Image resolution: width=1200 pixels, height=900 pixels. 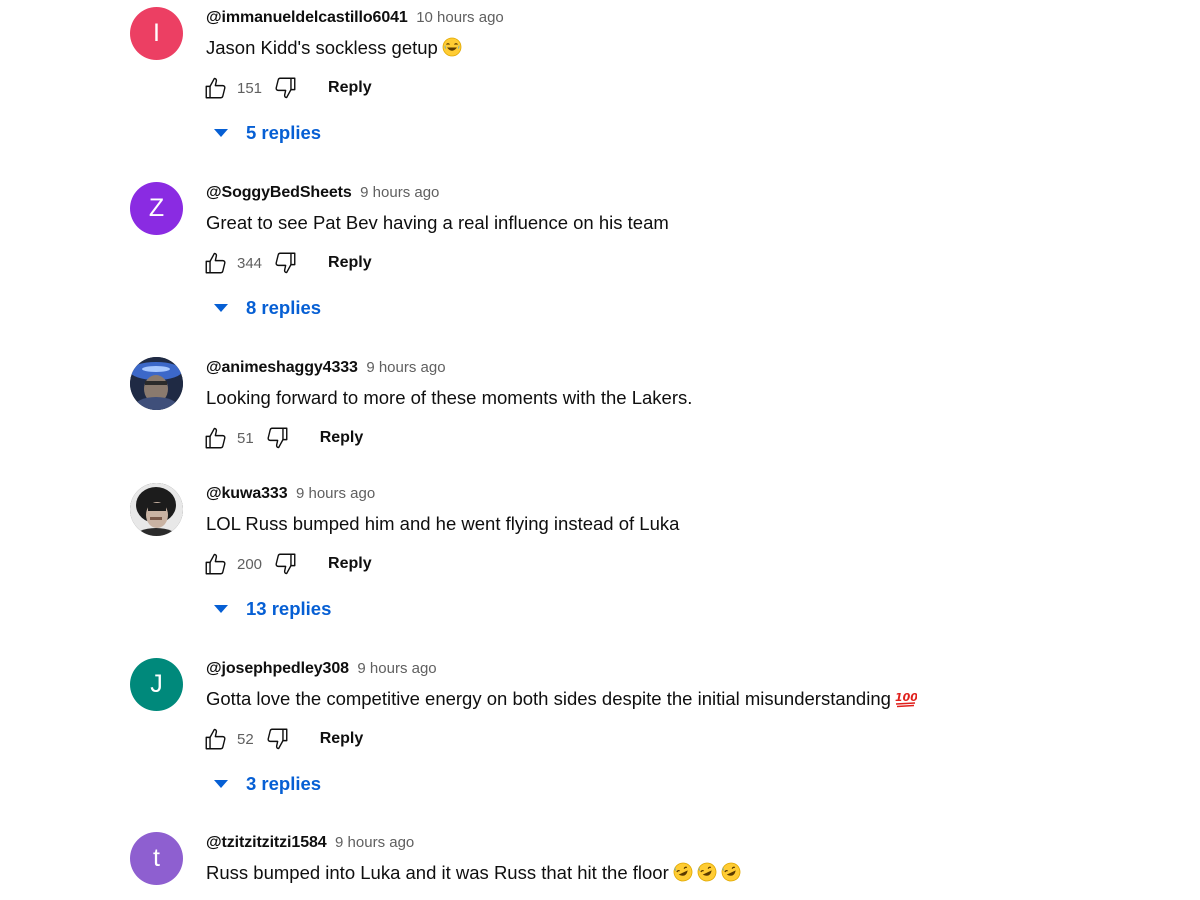 I want to click on comment-author: @tzitzitzitzi1584, so click(x=266, y=842).